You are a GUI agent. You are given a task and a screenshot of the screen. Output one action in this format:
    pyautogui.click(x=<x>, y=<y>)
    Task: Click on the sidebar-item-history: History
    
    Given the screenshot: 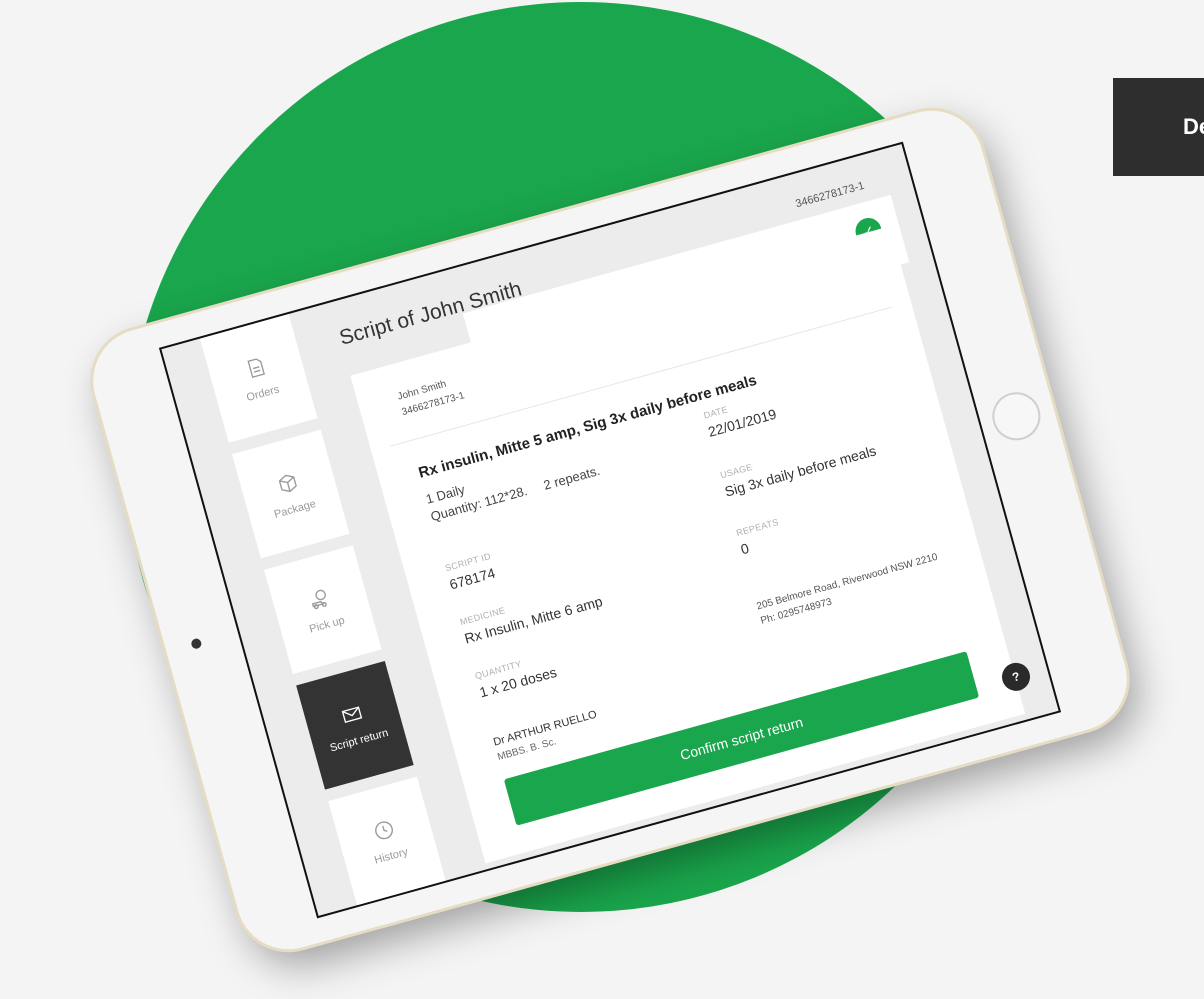 What is the action you would take?
    pyautogui.click(x=387, y=841)
    